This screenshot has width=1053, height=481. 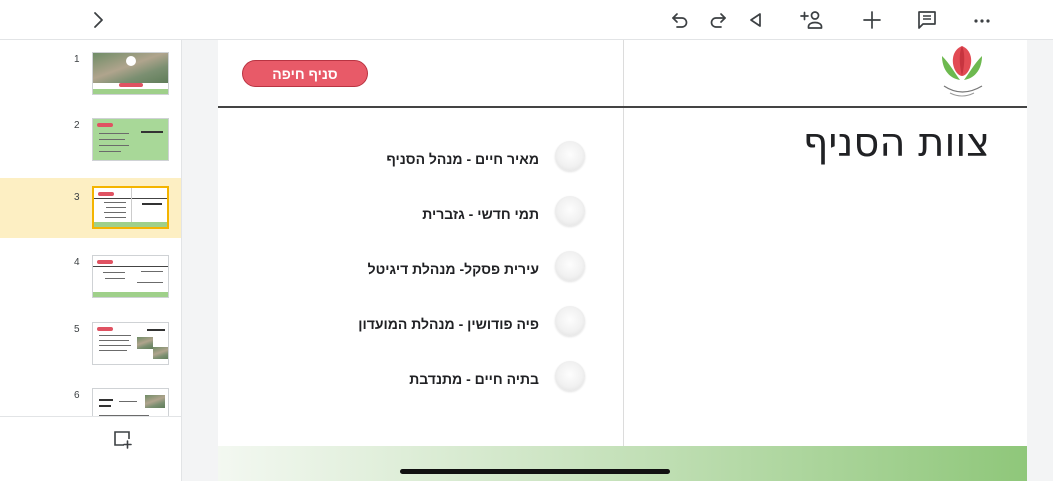 I want to click on present-icon, so click(x=756, y=20).